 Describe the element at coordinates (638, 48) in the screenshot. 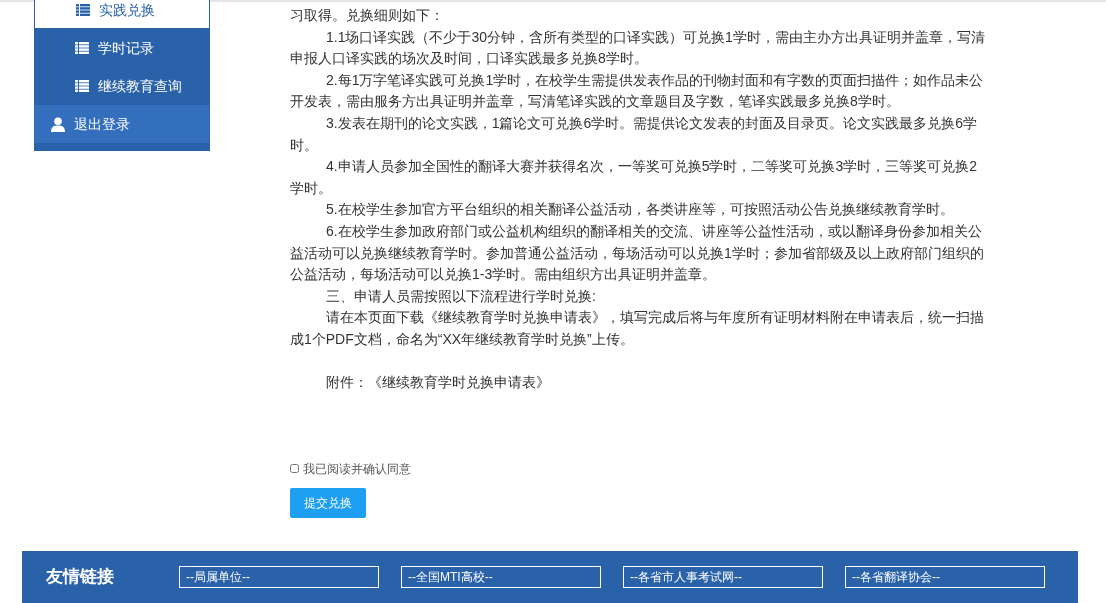

I see `paragraph: 1.1场口译实践（不少于30分钟，含所有类型的口译实践）可兑换1学时，需由主办方出具证明并盖章，写清申报人口译实践的场次及时间，口译实践最多兑换8学时。` at that location.